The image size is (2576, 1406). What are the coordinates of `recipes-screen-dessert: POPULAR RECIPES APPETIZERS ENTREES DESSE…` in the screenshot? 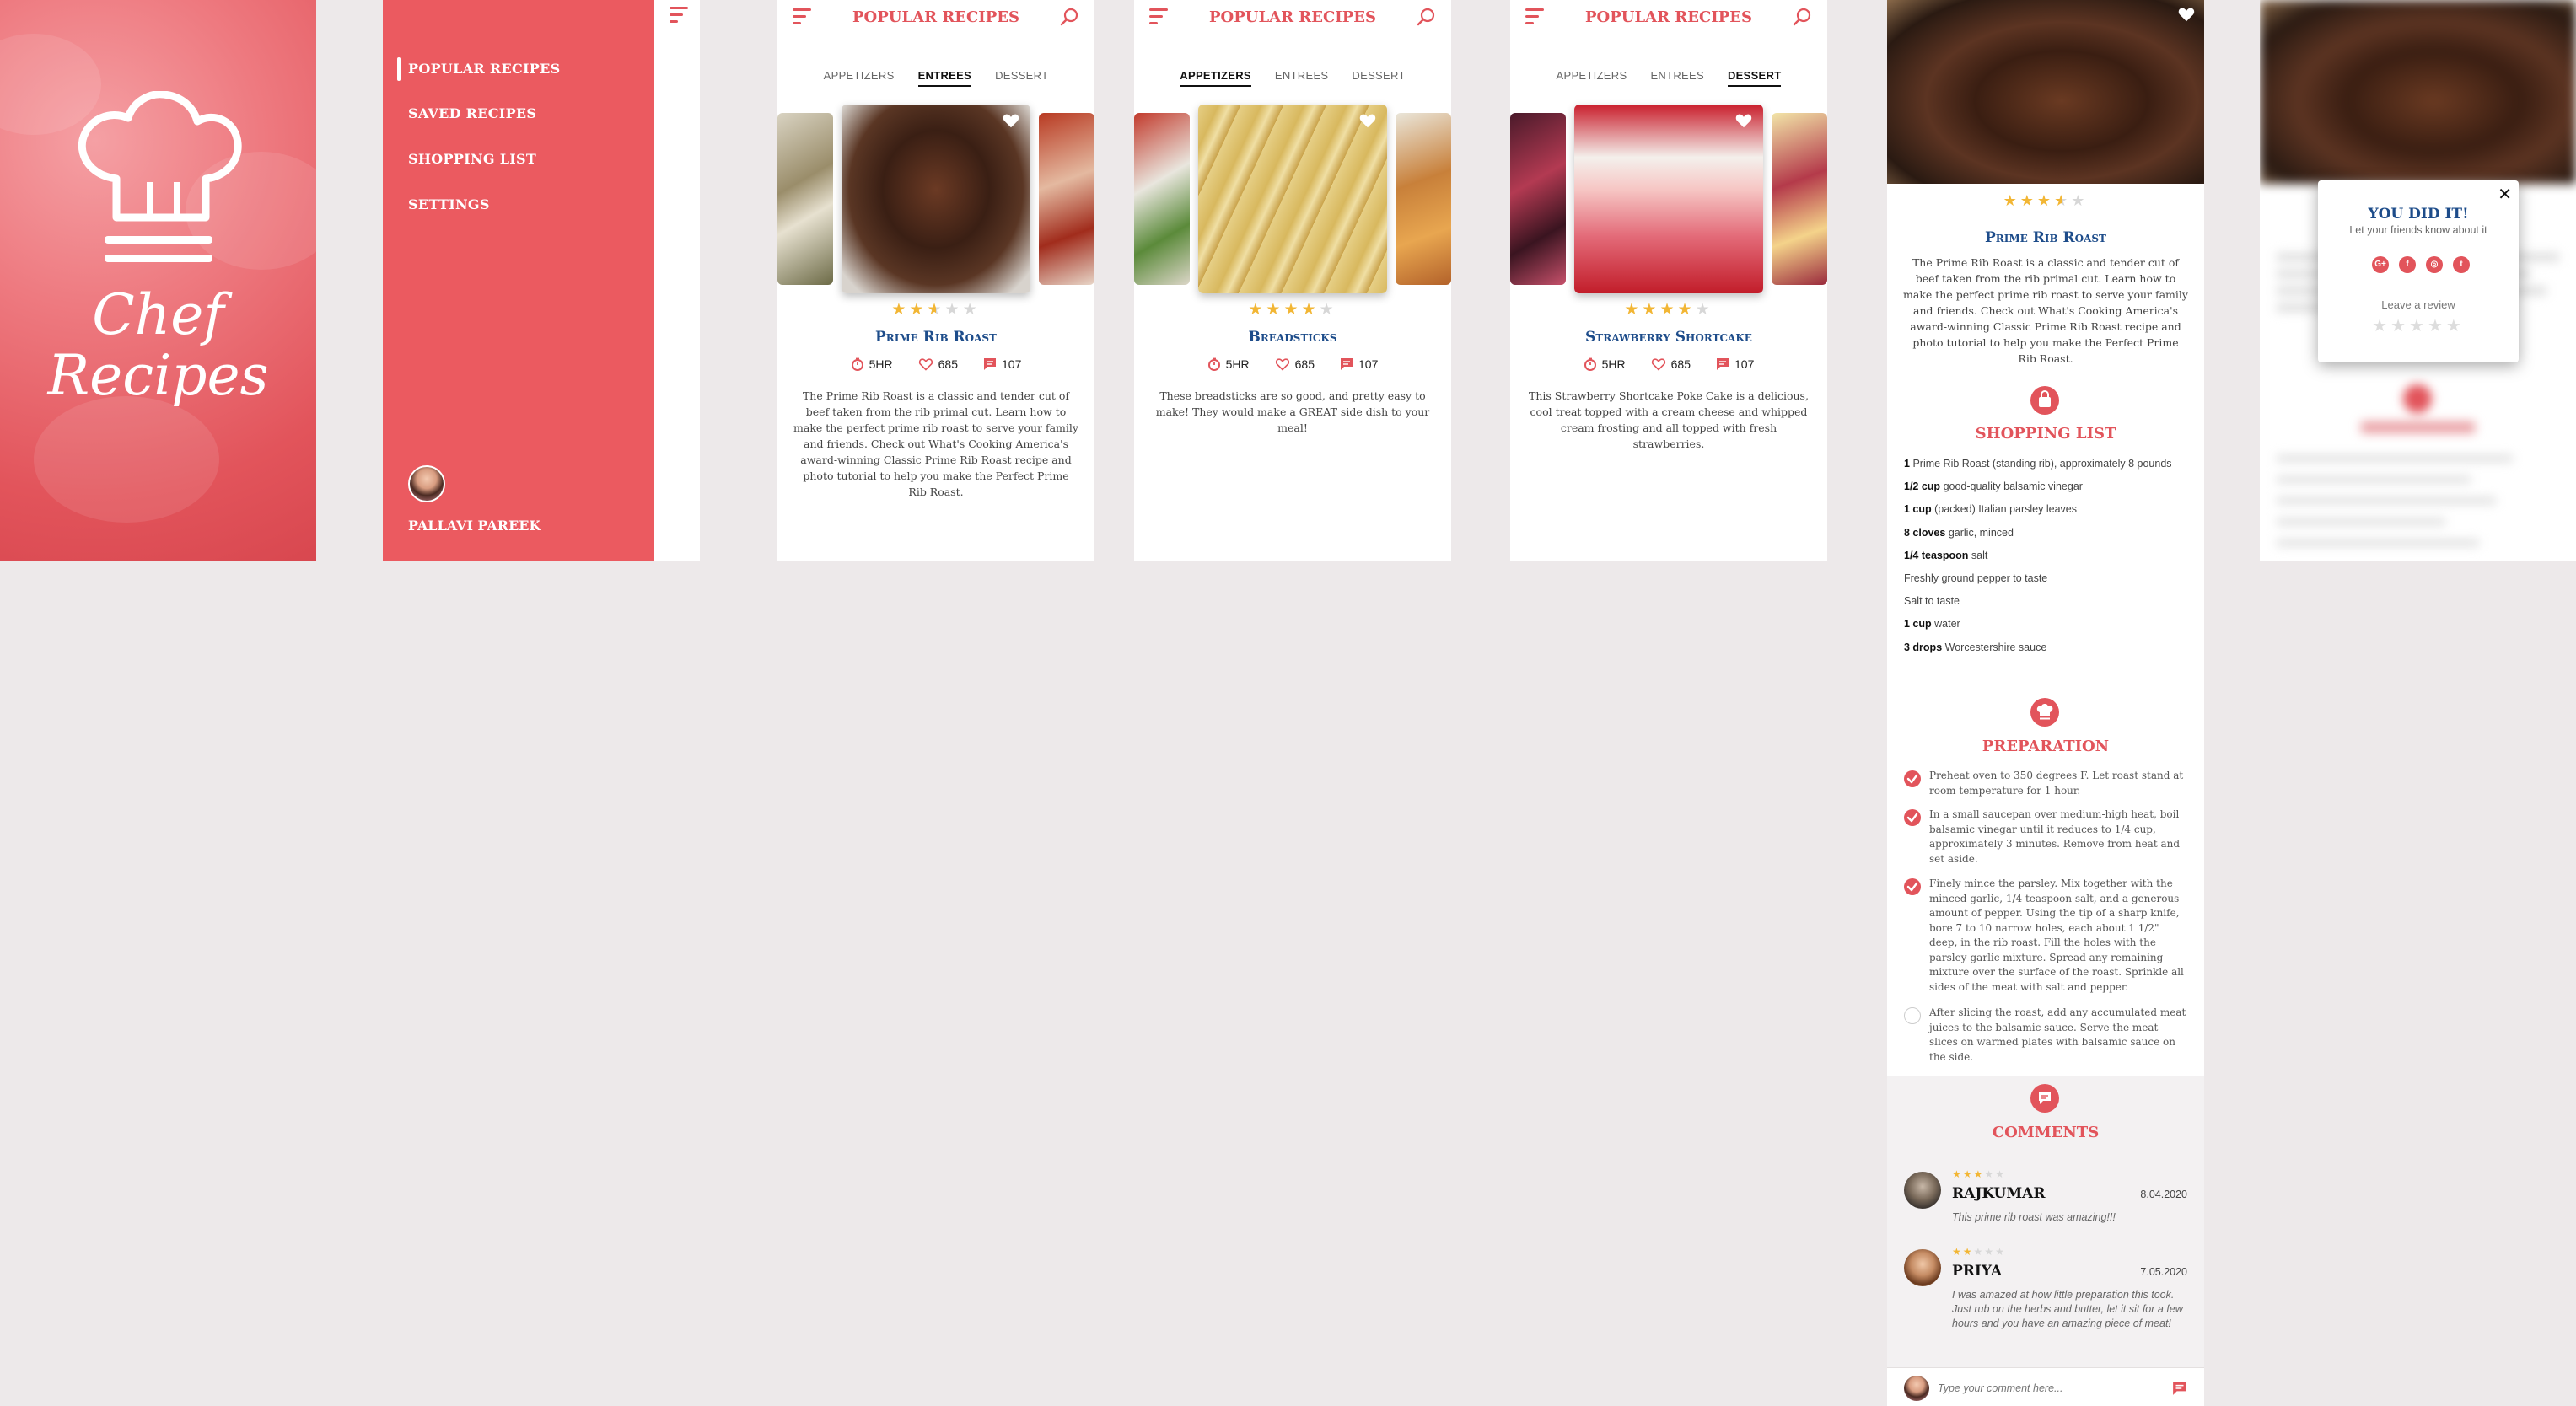 It's located at (1668, 280).